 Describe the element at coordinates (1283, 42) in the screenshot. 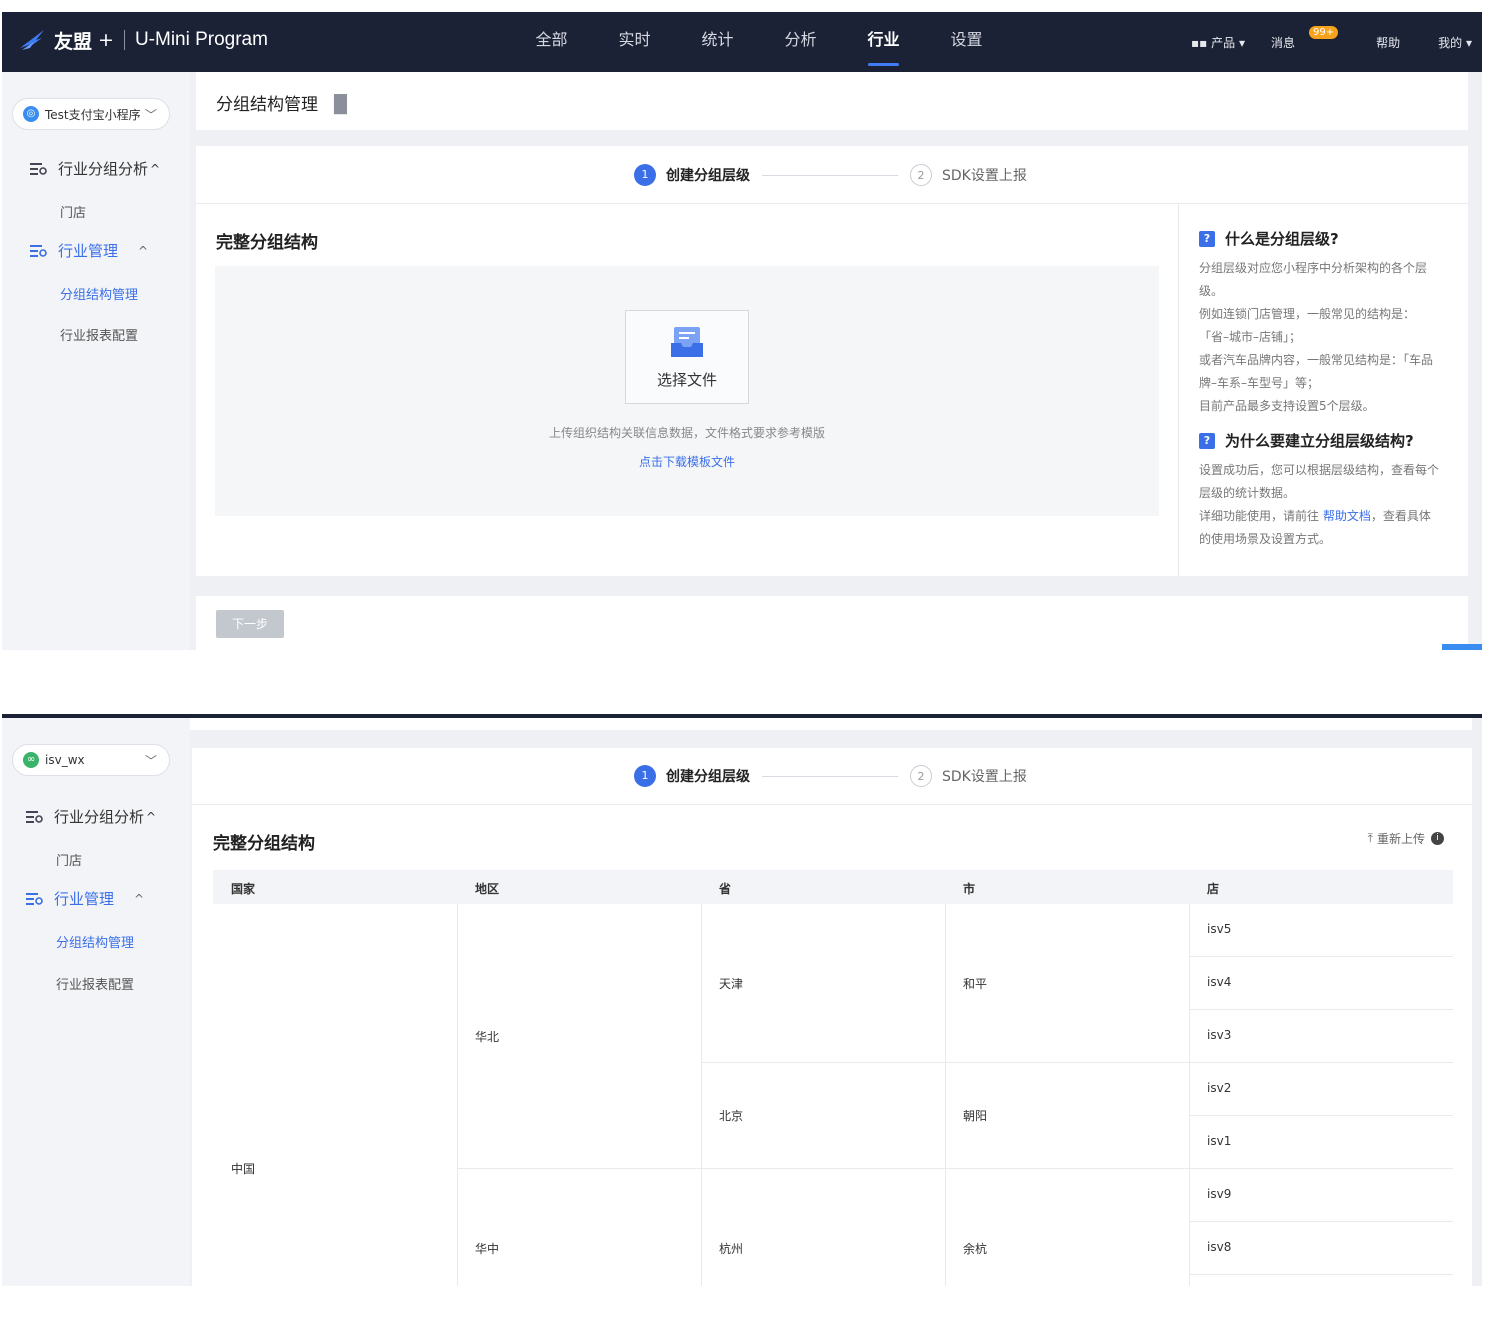

I see `messages-label: 消息` at that location.